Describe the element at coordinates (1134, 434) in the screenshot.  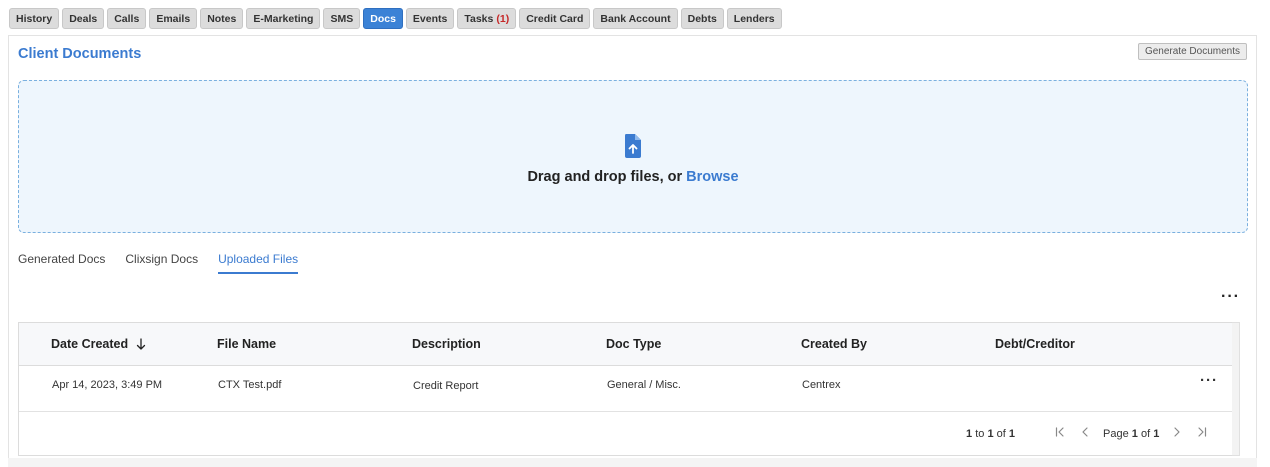
I see `current-page: 1` at that location.